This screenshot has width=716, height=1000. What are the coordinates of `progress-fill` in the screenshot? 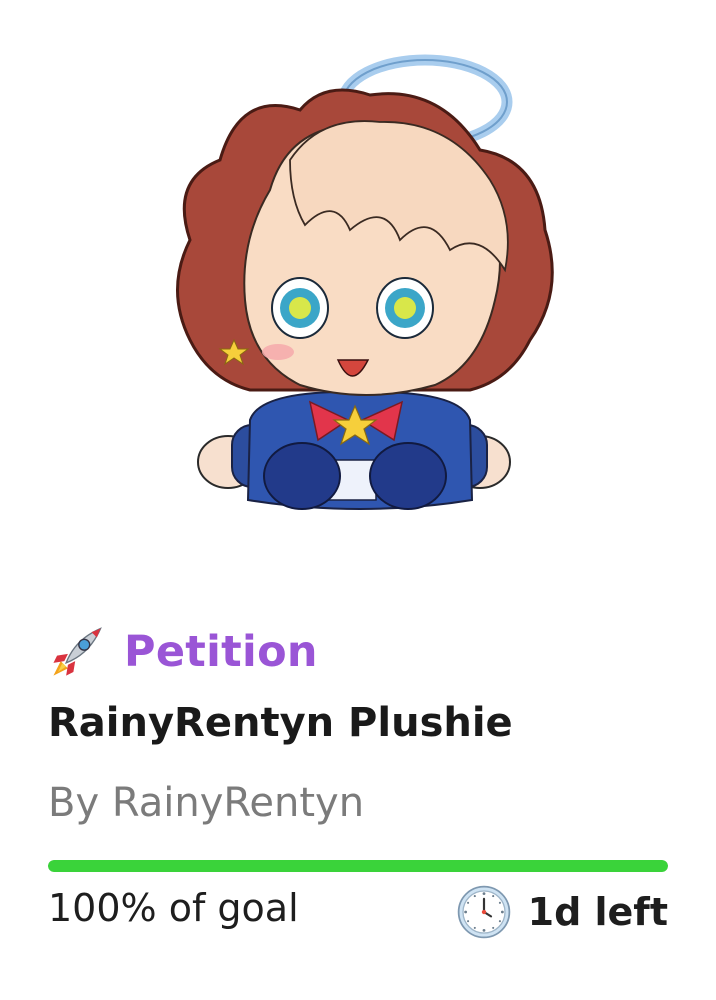 It's located at (358, 866).